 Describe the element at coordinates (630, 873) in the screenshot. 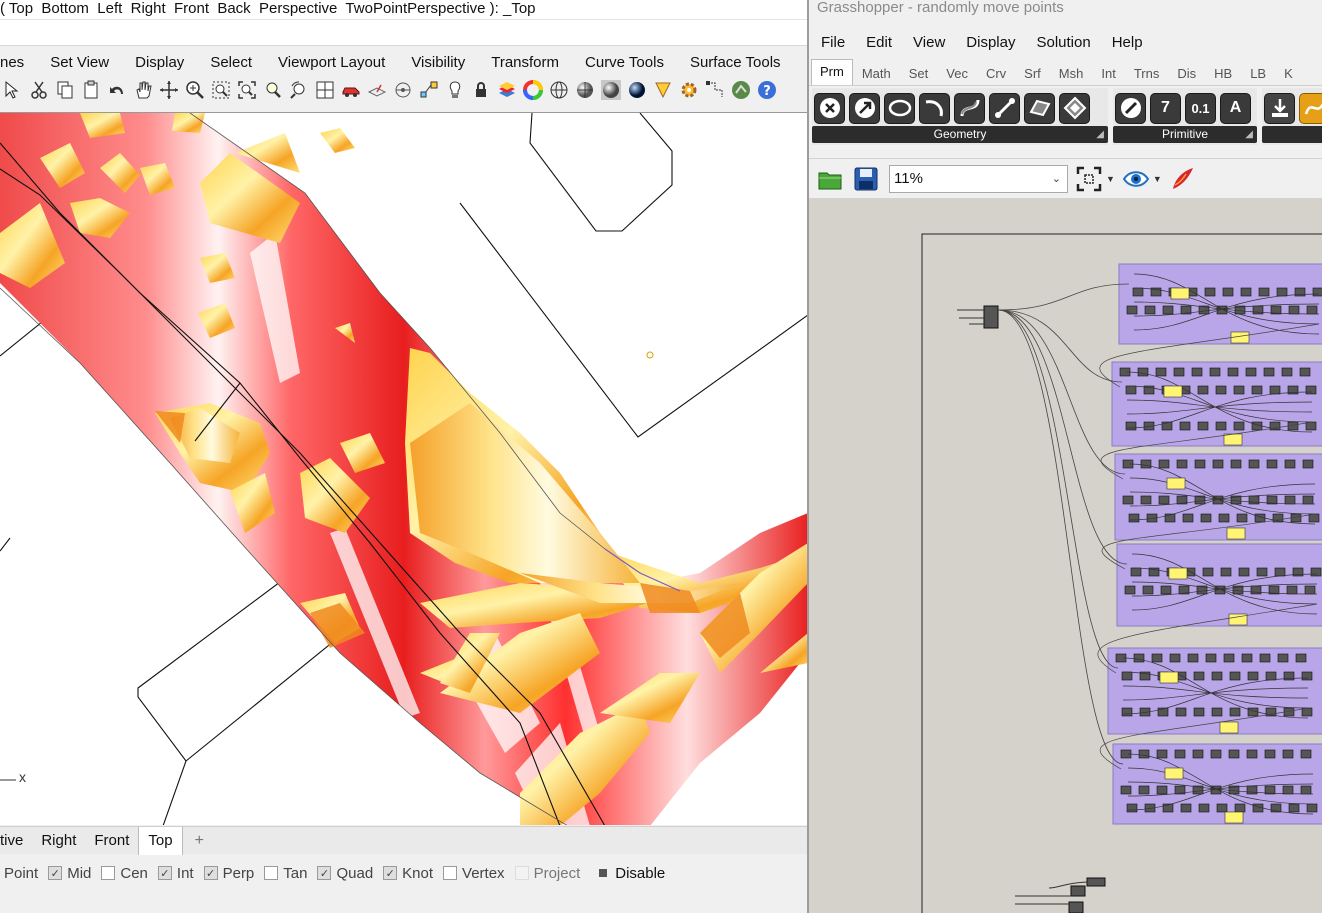

I see `osnap-disable: Disable` at that location.